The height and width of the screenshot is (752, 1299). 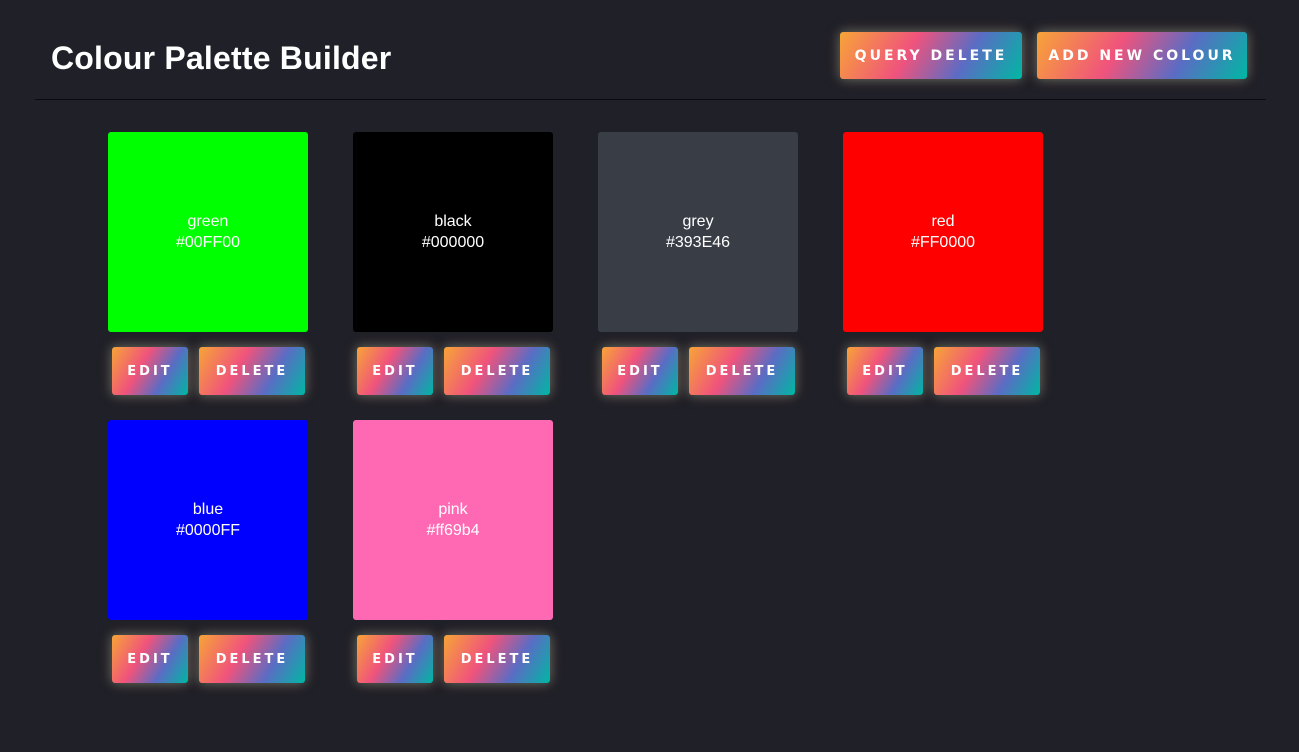 I want to click on colour-name: blue, so click(x=208, y=509).